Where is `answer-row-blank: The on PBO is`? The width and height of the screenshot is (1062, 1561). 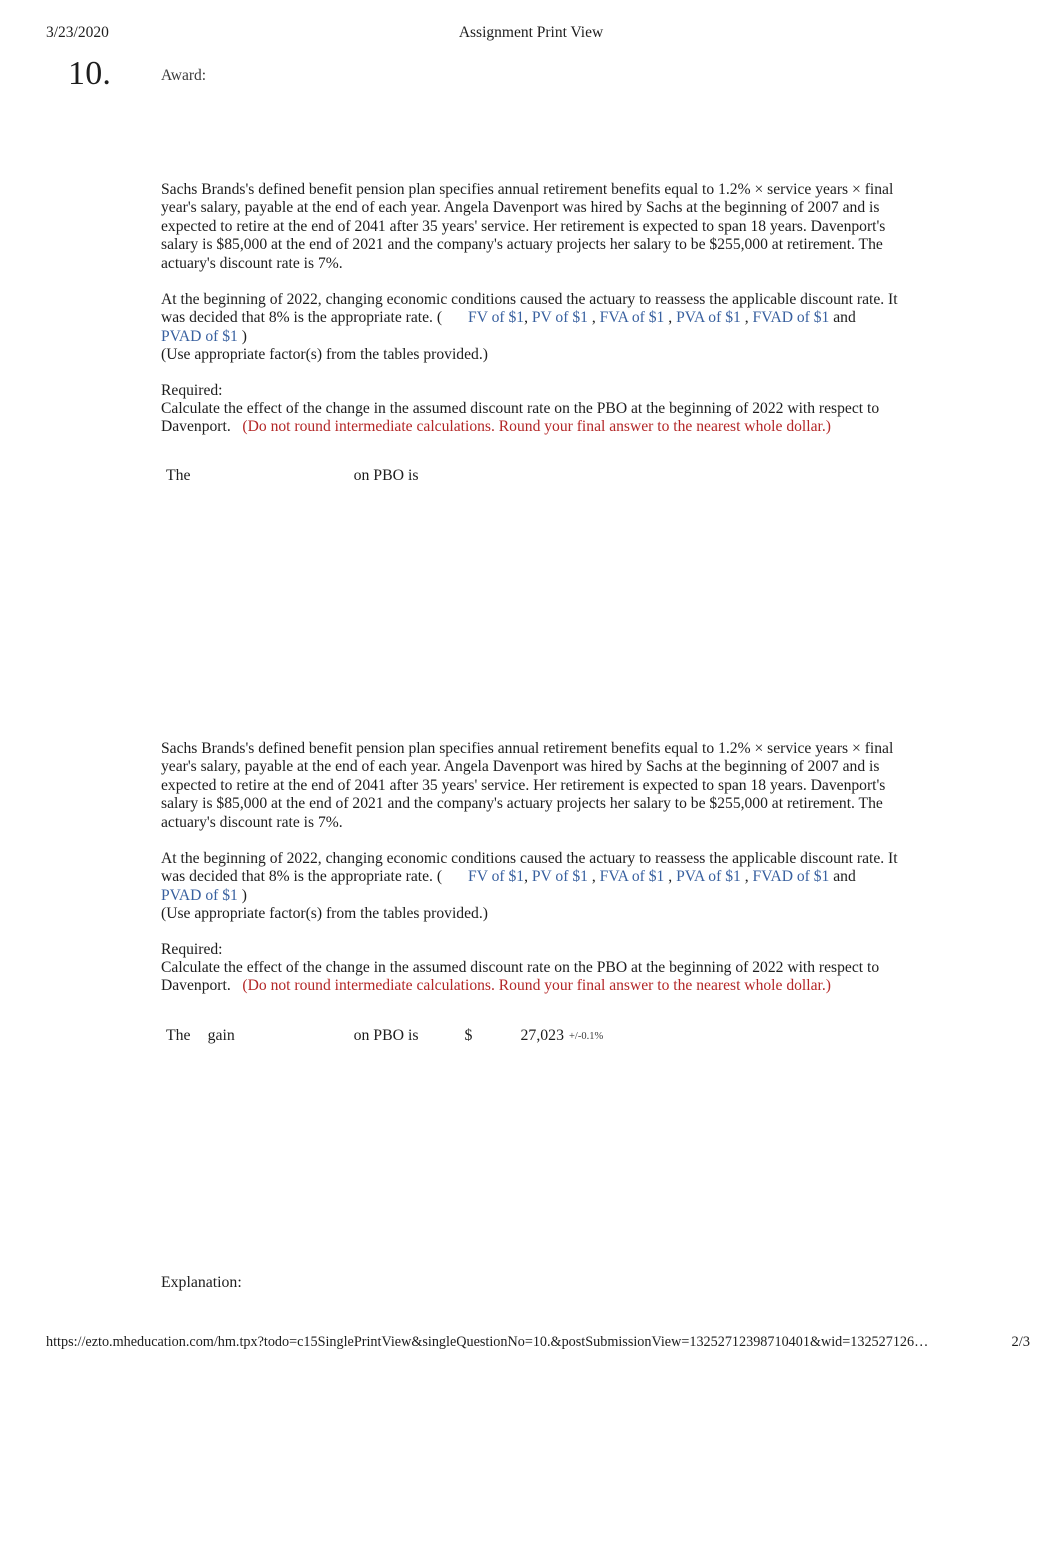
answer-row-blank: The on PBO is is located at coordinates (343, 476).